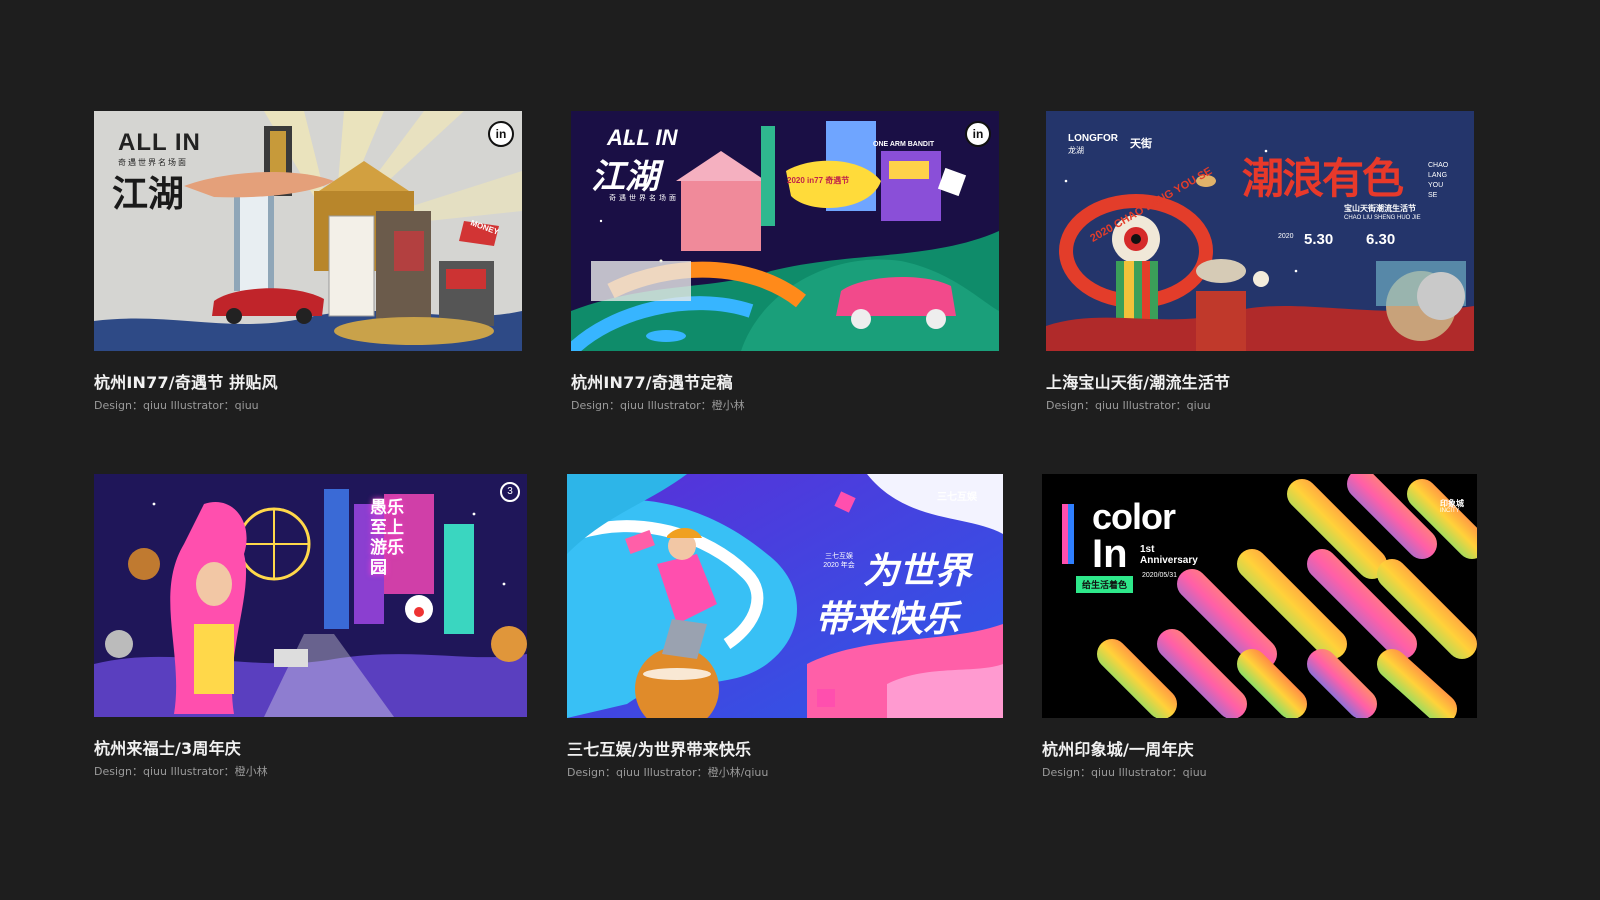  Describe the element at coordinates (957, 497) in the screenshot. I see `37-games-logo: 三七互娱` at that location.